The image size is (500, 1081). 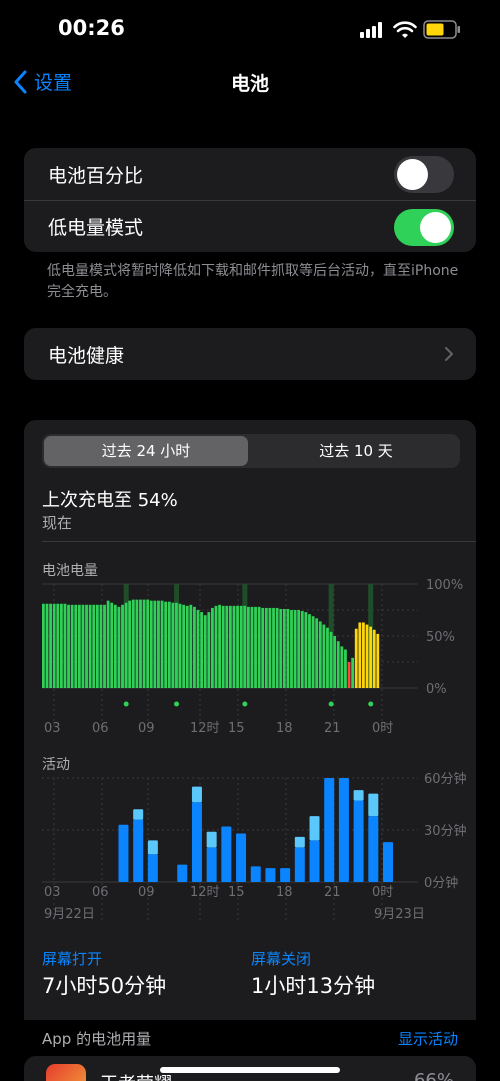 What do you see at coordinates (72, 959) in the screenshot?
I see `screen-on-label: 屏幕打开` at bounding box center [72, 959].